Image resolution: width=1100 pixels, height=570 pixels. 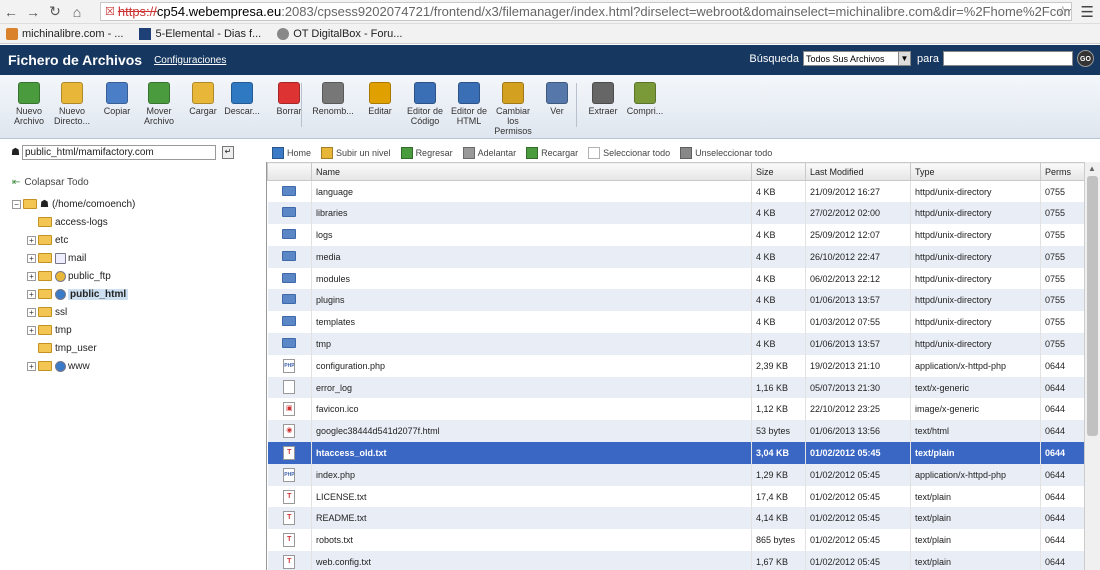 What do you see at coordinates (975, 171) in the screenshot?
I see `col-type-header: Type` at bounding box center [975, 171].